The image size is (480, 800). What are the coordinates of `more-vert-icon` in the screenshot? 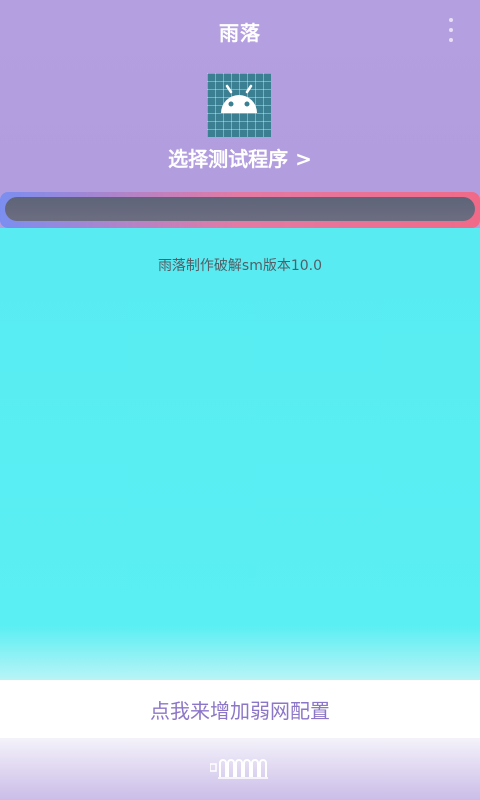 It's located at (451, 30).